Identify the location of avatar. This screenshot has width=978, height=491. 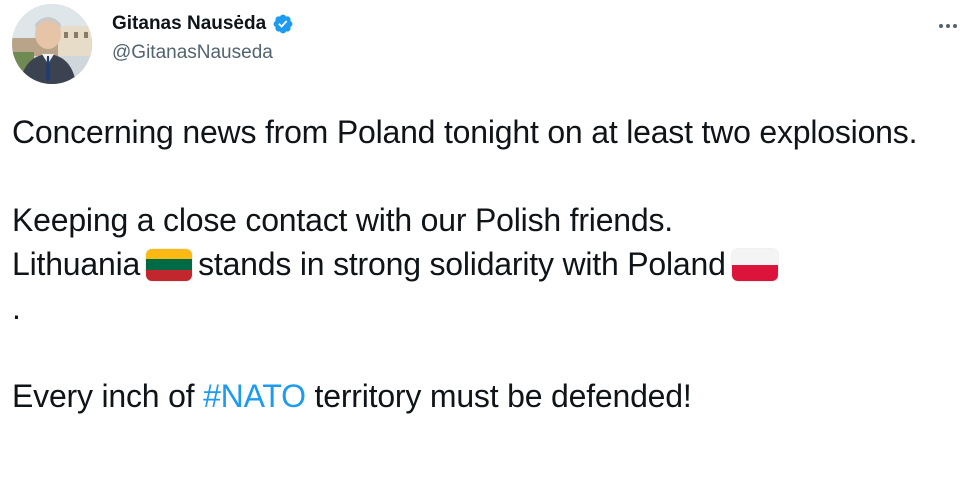
(52, 44).